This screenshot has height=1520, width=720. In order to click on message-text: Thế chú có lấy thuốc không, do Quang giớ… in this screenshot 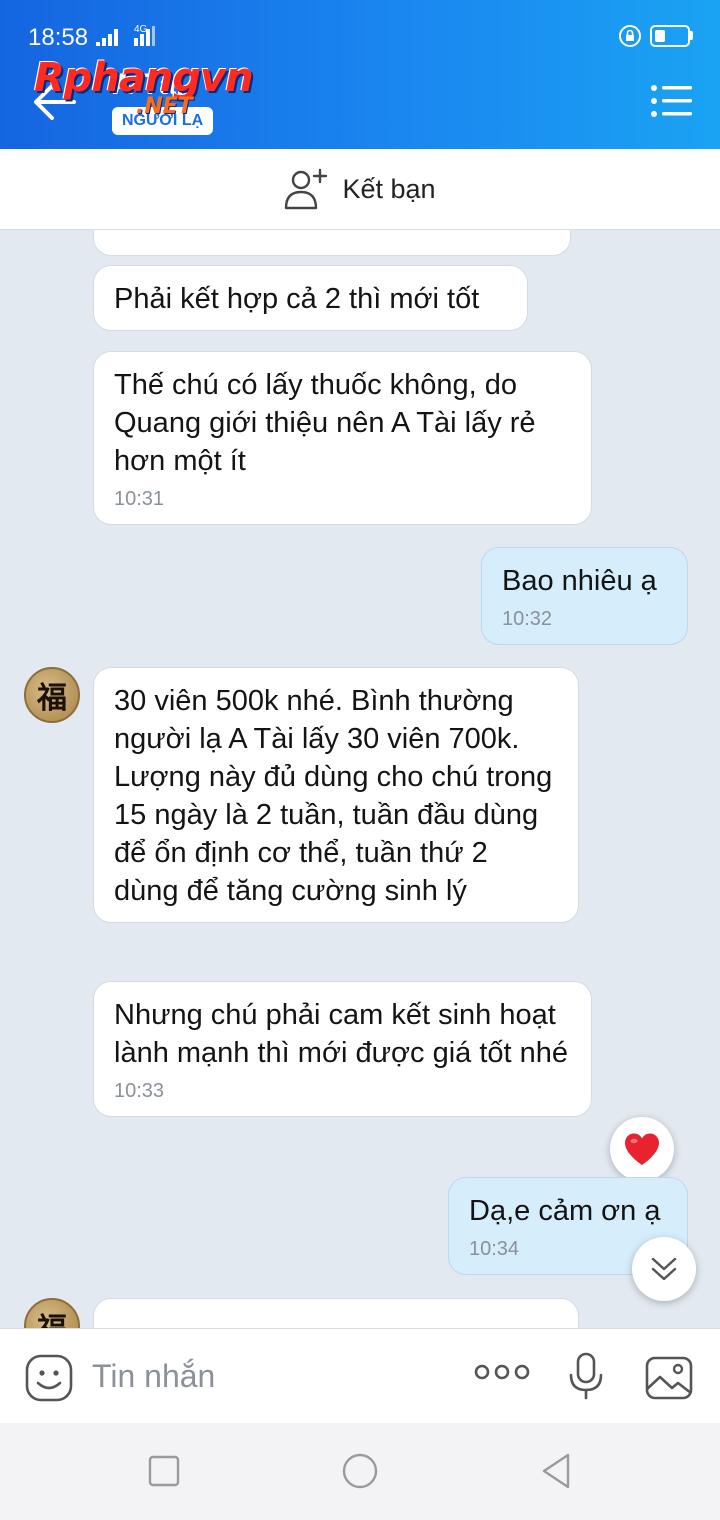, I will do `click(325, 423)`.